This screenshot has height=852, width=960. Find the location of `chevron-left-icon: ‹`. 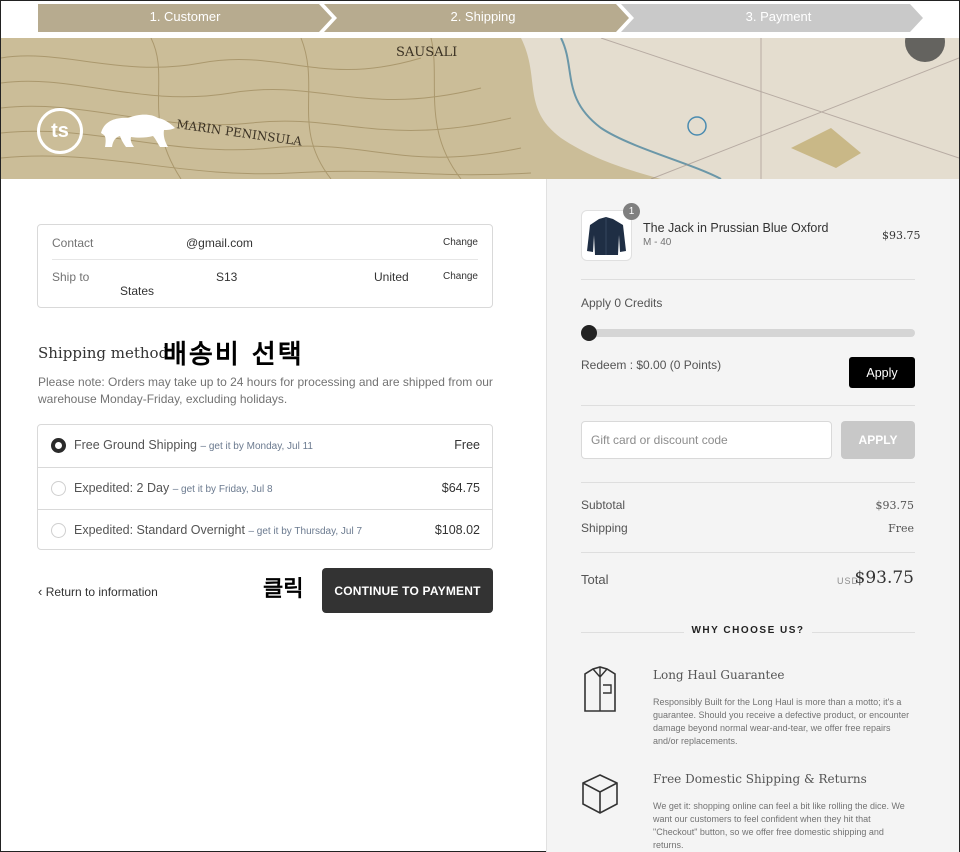

chevron-left-icon: ‹ is located at coordinates (40, 591).